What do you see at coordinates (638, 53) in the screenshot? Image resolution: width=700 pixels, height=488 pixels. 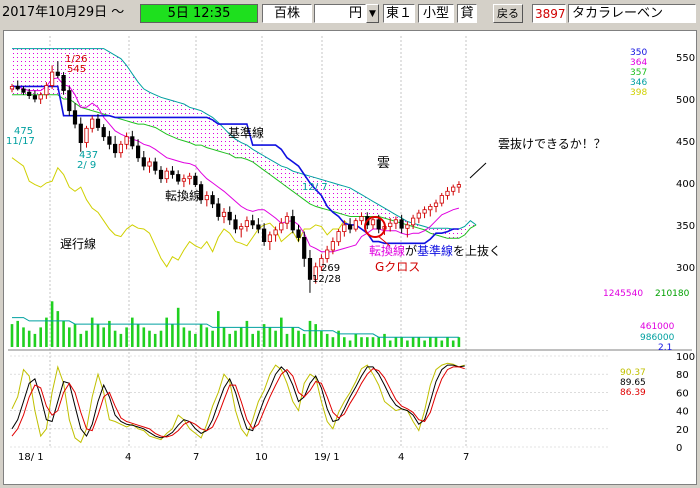 I see `price-legend-value: 350` at bounding box center [638, 53].